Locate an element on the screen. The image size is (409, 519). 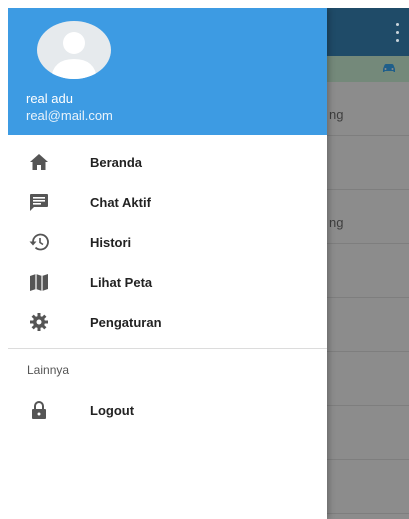
menu-item-label: Chat Aktif is located at coordinates (120, 202).